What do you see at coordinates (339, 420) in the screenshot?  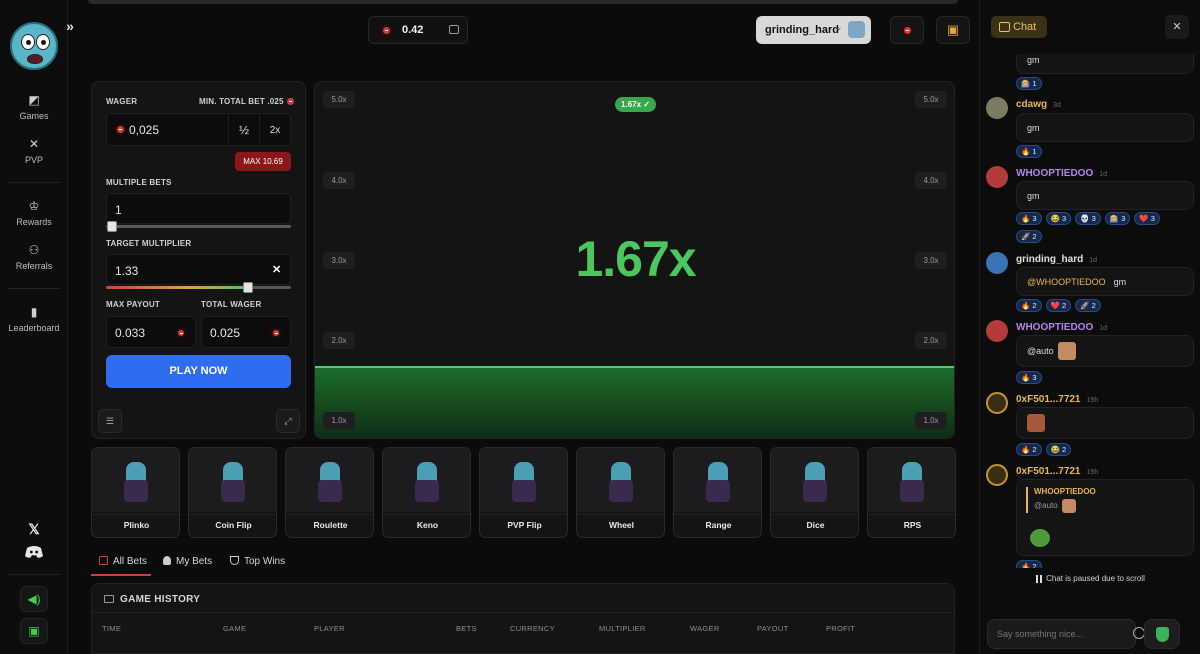 I see `y-label-1: 1.0x` at bounding box center [339, 420].